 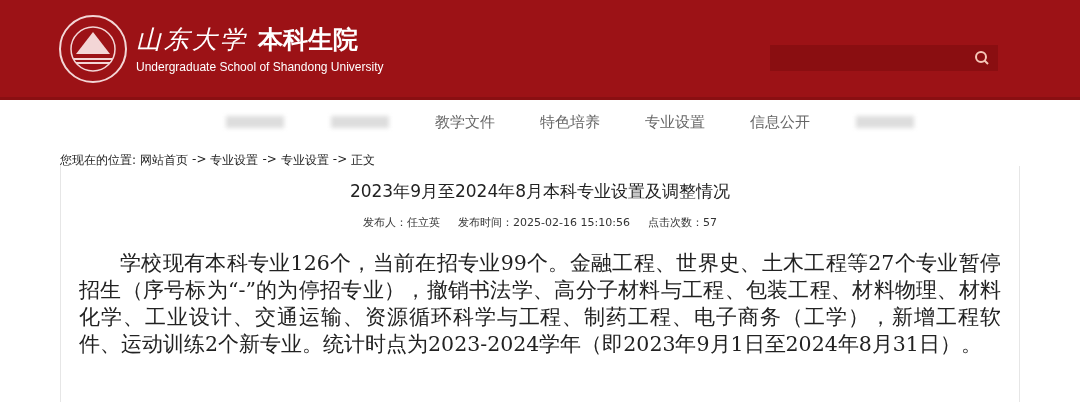 What do you see at coordinates (192, 40) in the screenshot?
I see `university-name-logo: 山东大学` at bounding box center [192, 40].